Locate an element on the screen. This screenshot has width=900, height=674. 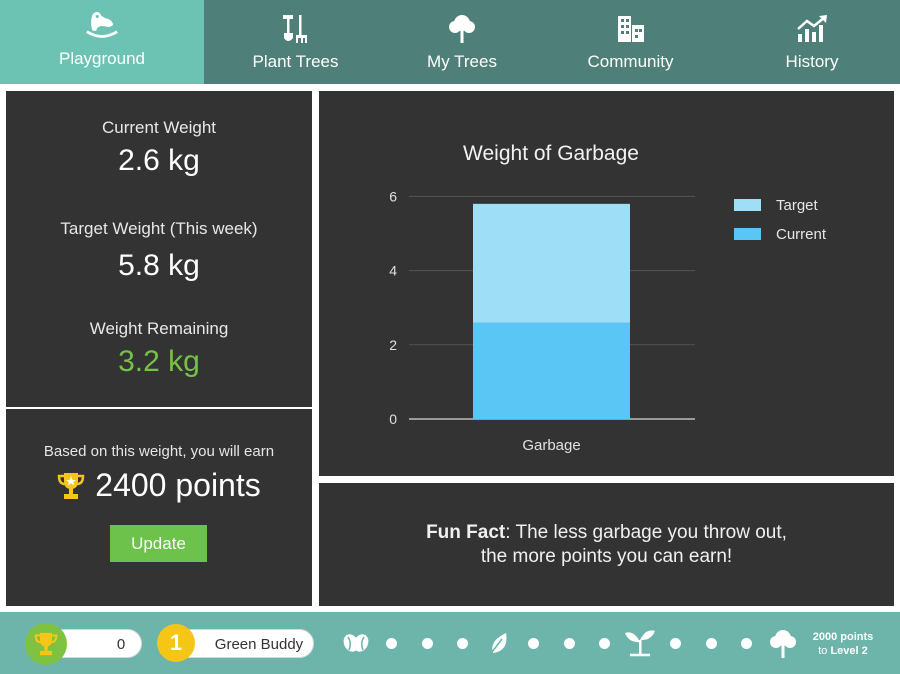
tree-stage-icon is located at coordinates (783, 646).